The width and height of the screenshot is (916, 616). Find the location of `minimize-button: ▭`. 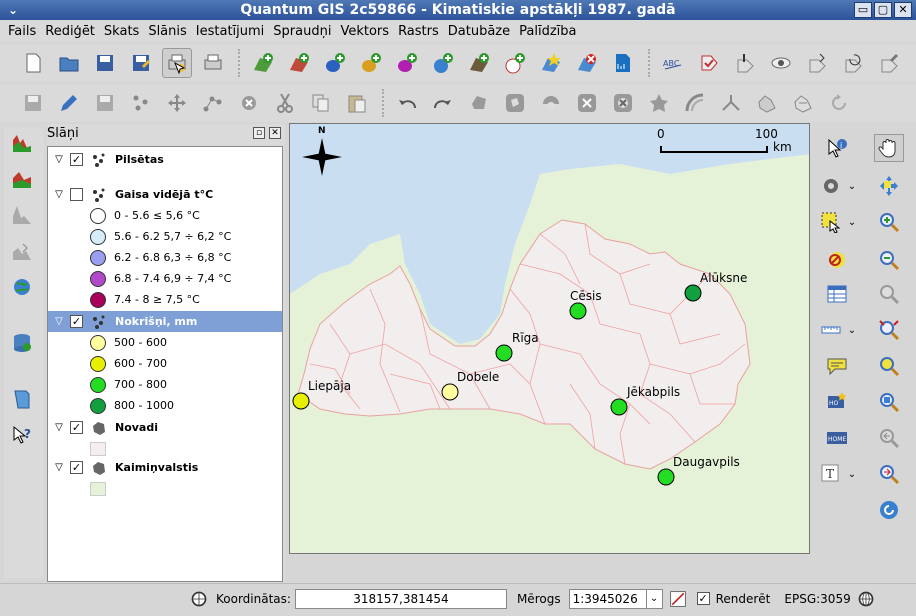

minimize-button: ▭ is located at coordinates (863, 10).